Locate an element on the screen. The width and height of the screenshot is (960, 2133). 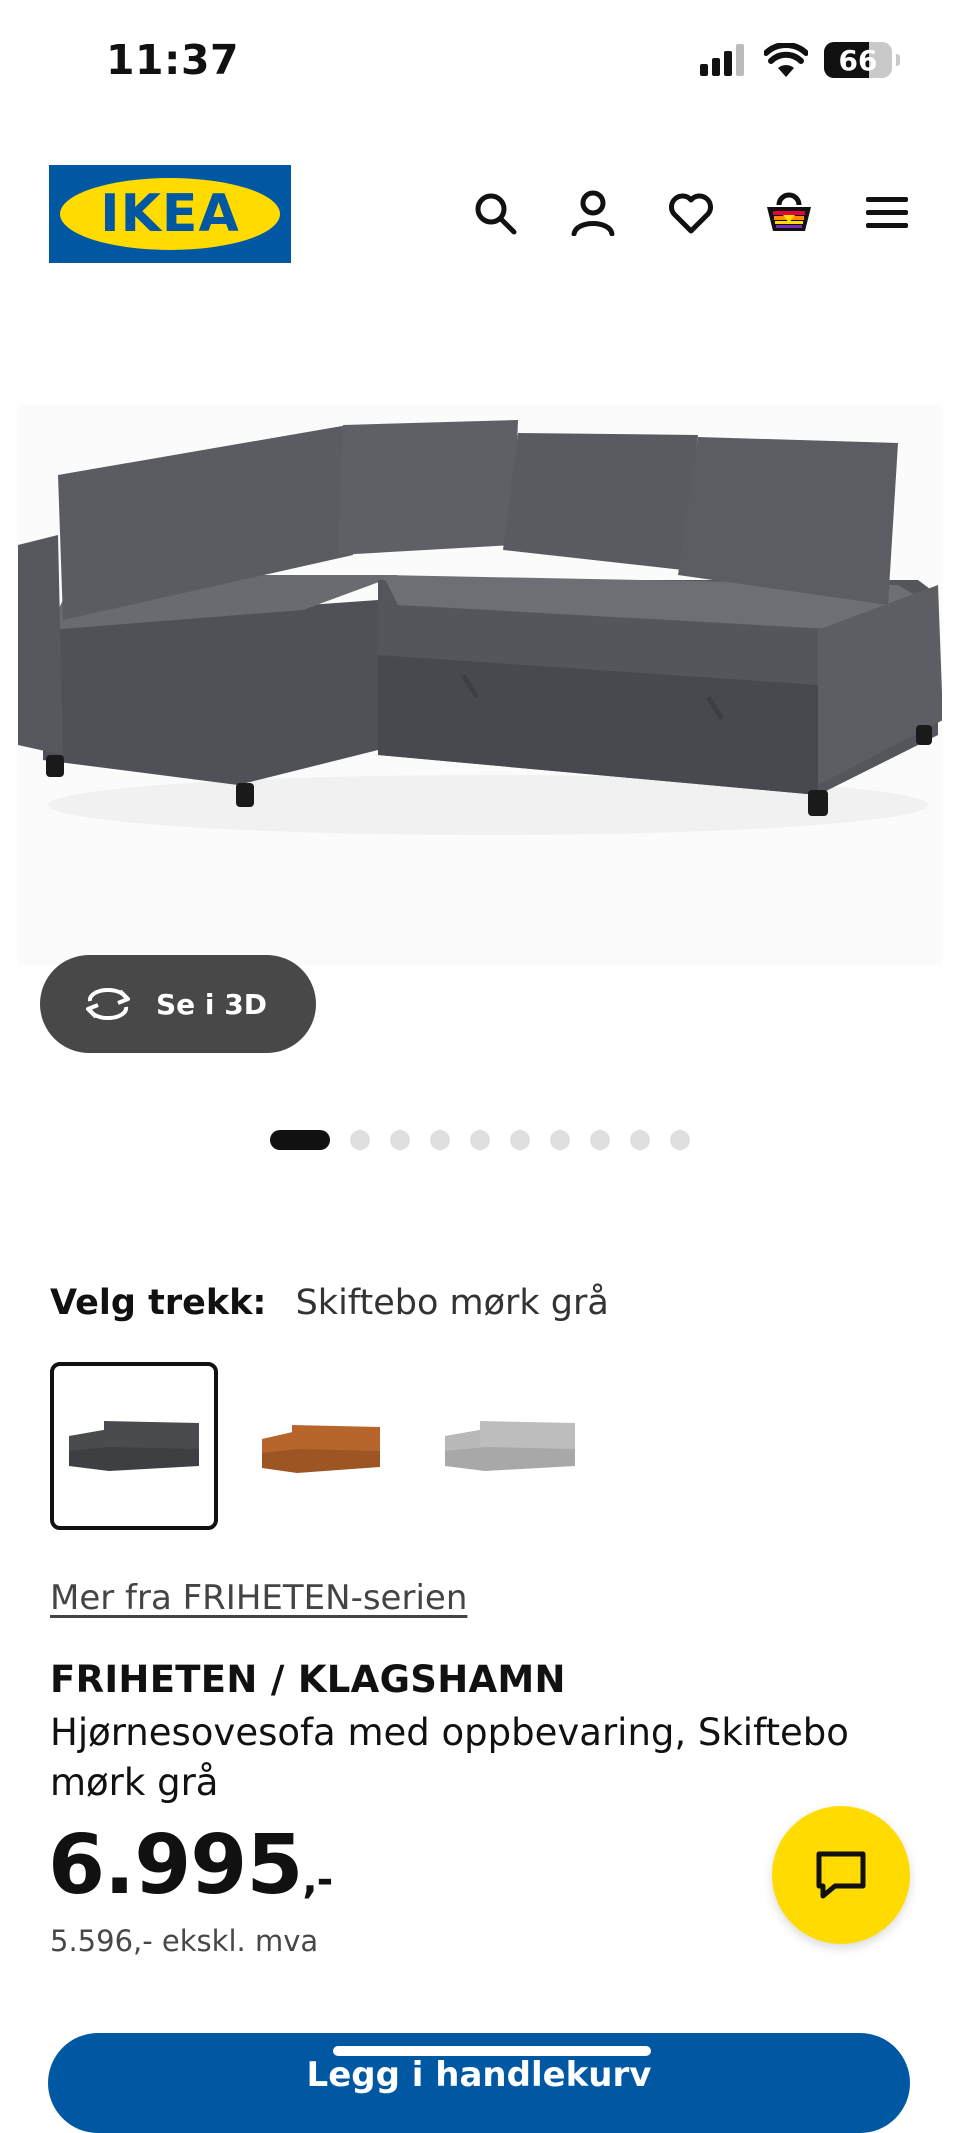
price-suffix: ,- is located at coordinates (317, 1880).